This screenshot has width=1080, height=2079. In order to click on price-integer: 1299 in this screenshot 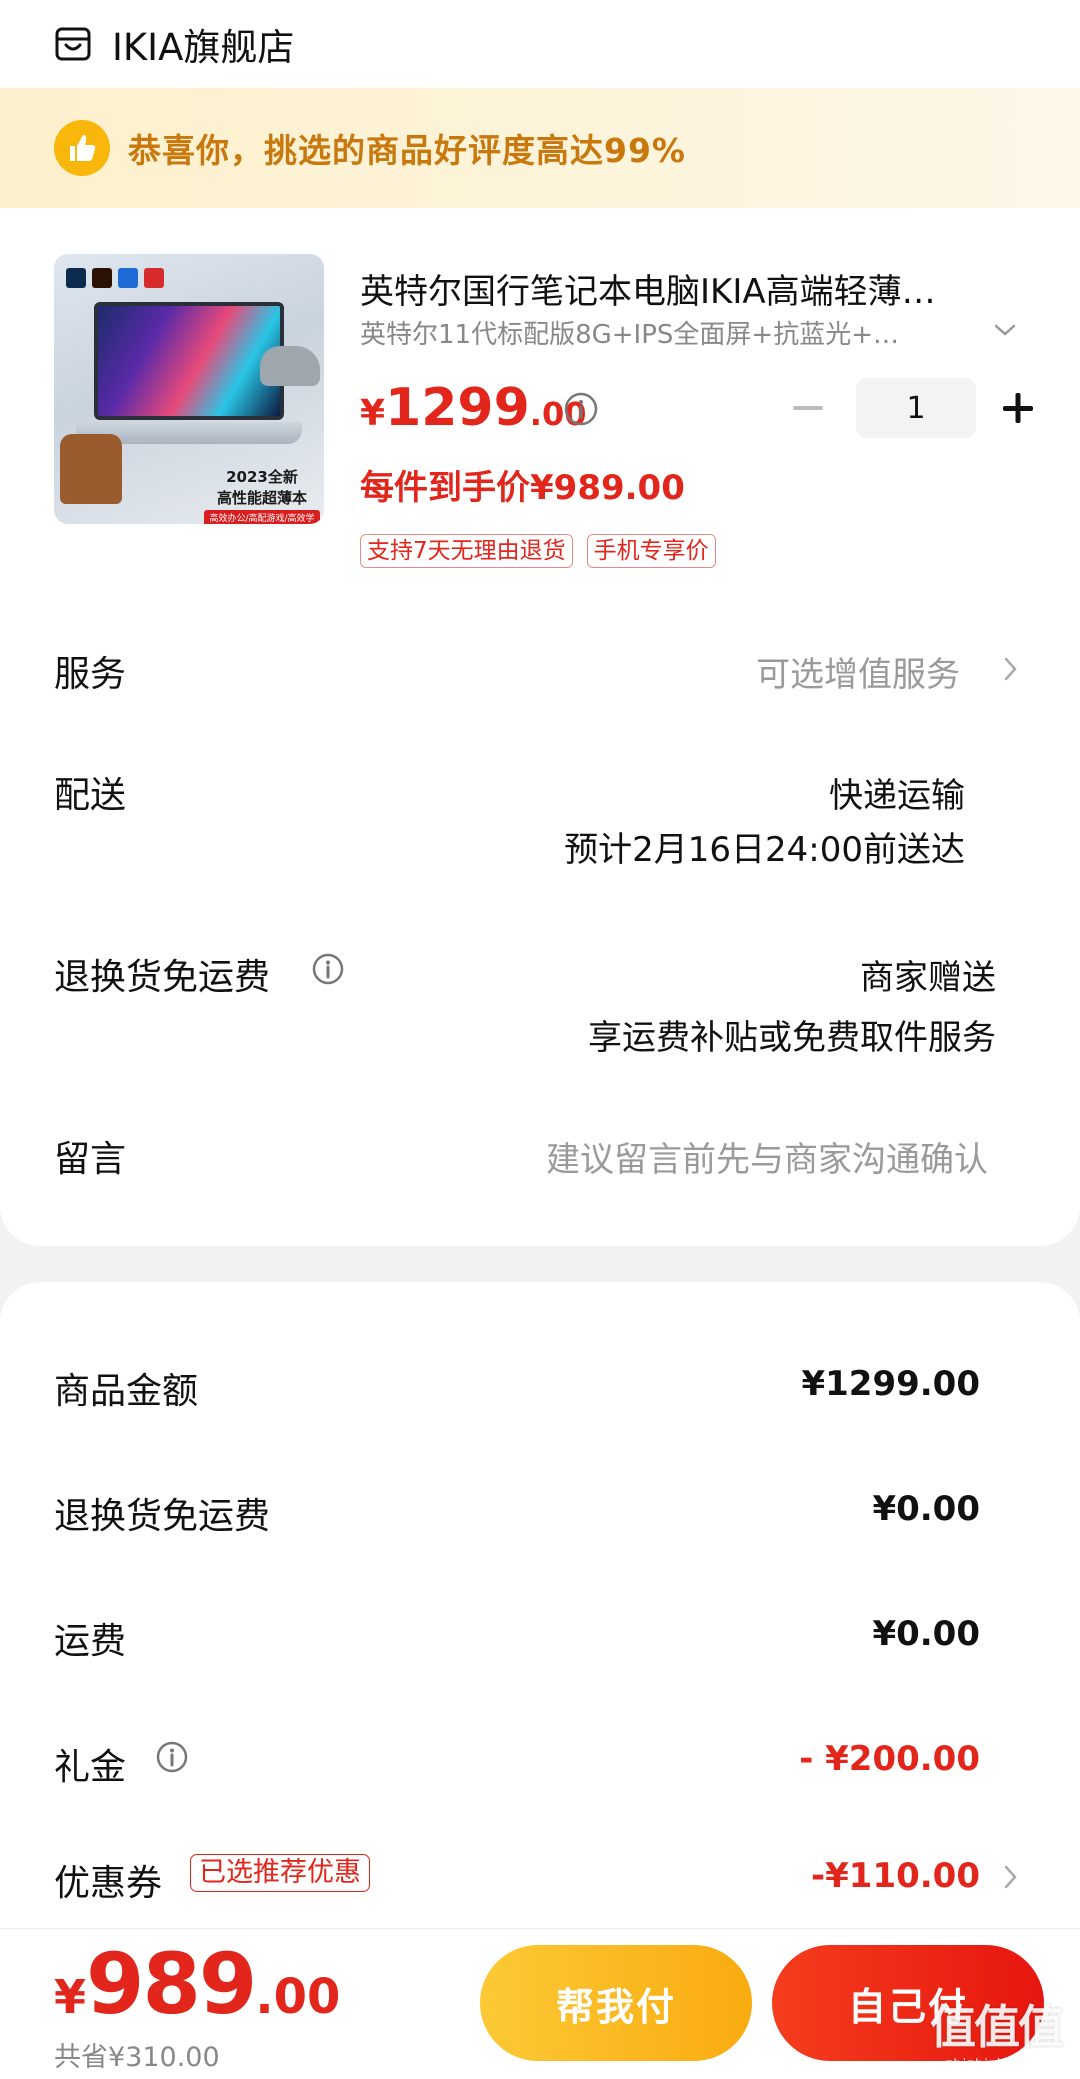, I will do `click(457, 408)`.